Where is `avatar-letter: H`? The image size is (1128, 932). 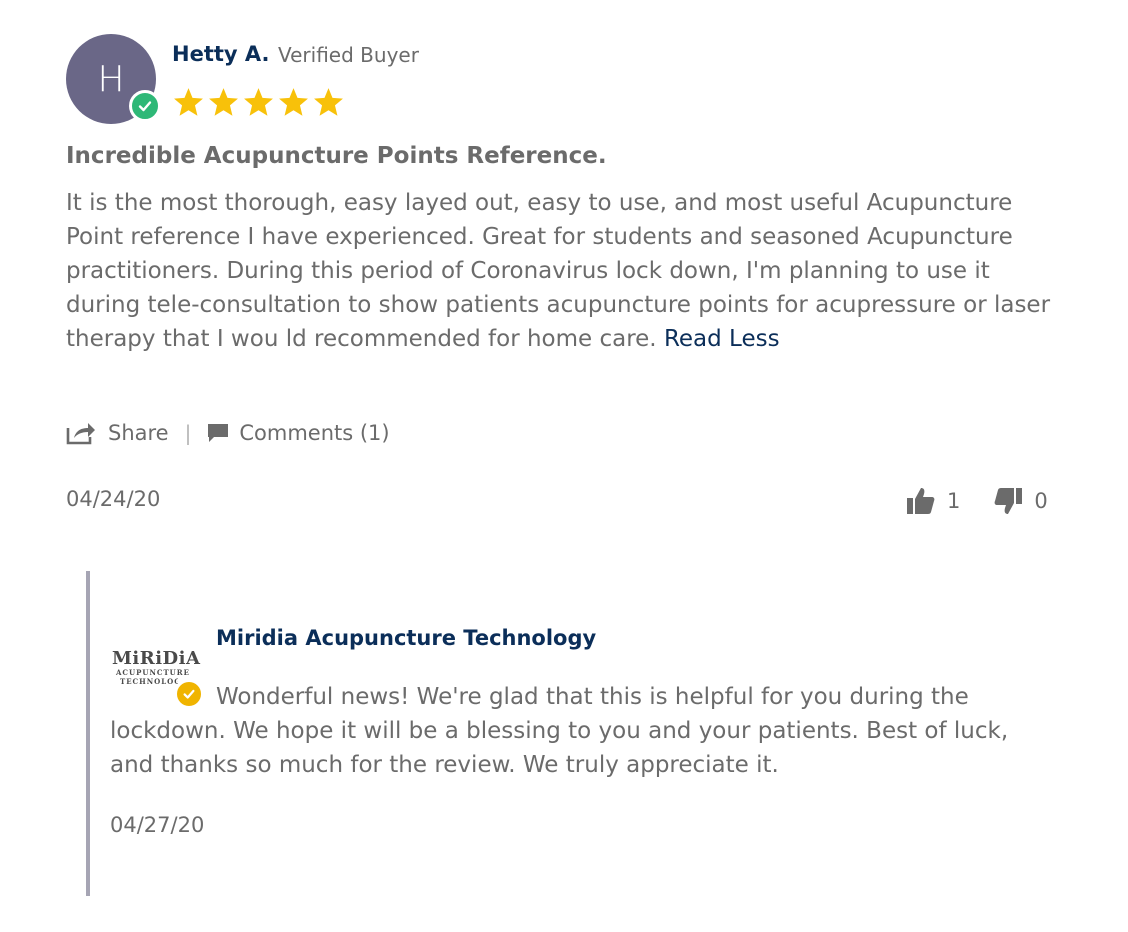
avatar-letter: H is located at coordinates (111, 79).